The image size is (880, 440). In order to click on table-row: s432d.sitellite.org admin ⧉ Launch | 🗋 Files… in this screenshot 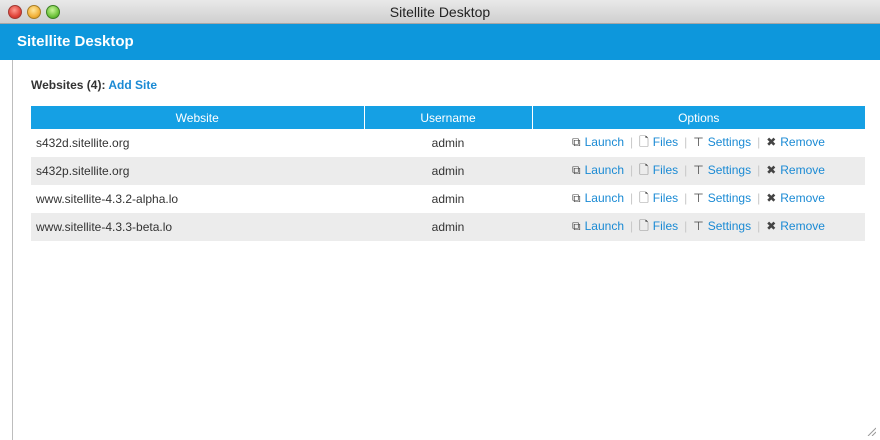, I will do `click(448, 143)`.